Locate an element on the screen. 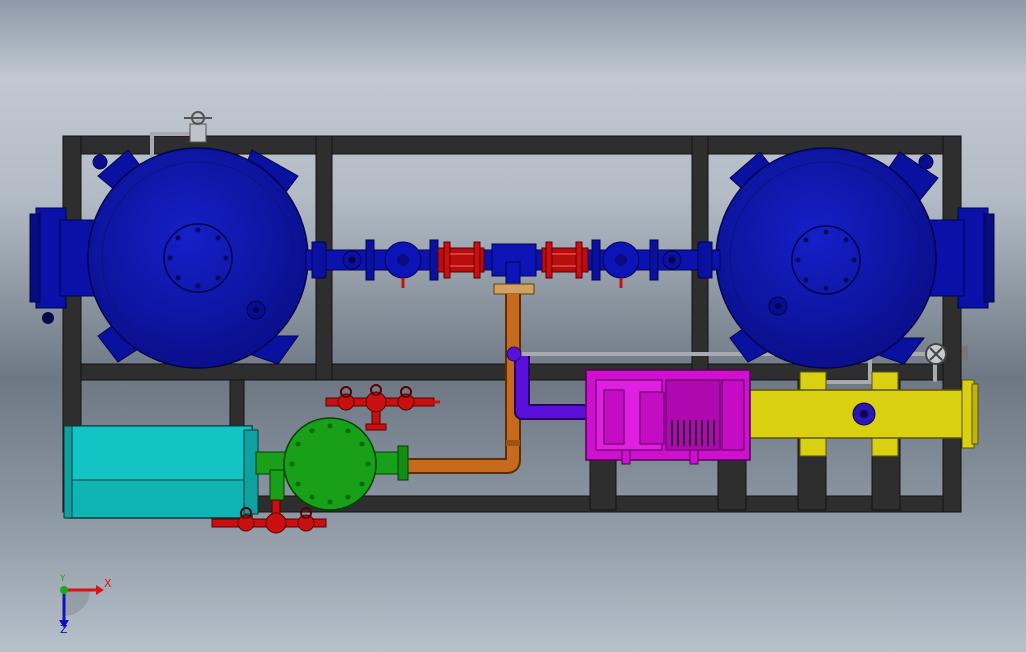  heat-exchanger is located at coordinates (857, 414).